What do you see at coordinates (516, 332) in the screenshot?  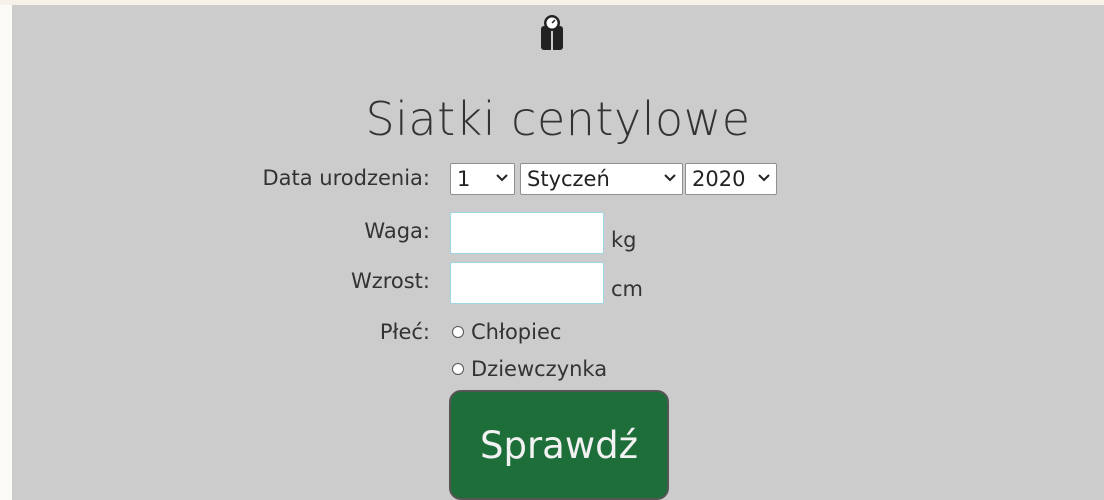 I see `sex-option-boy-label: Chłopiec` at bounding box center [516, 332].